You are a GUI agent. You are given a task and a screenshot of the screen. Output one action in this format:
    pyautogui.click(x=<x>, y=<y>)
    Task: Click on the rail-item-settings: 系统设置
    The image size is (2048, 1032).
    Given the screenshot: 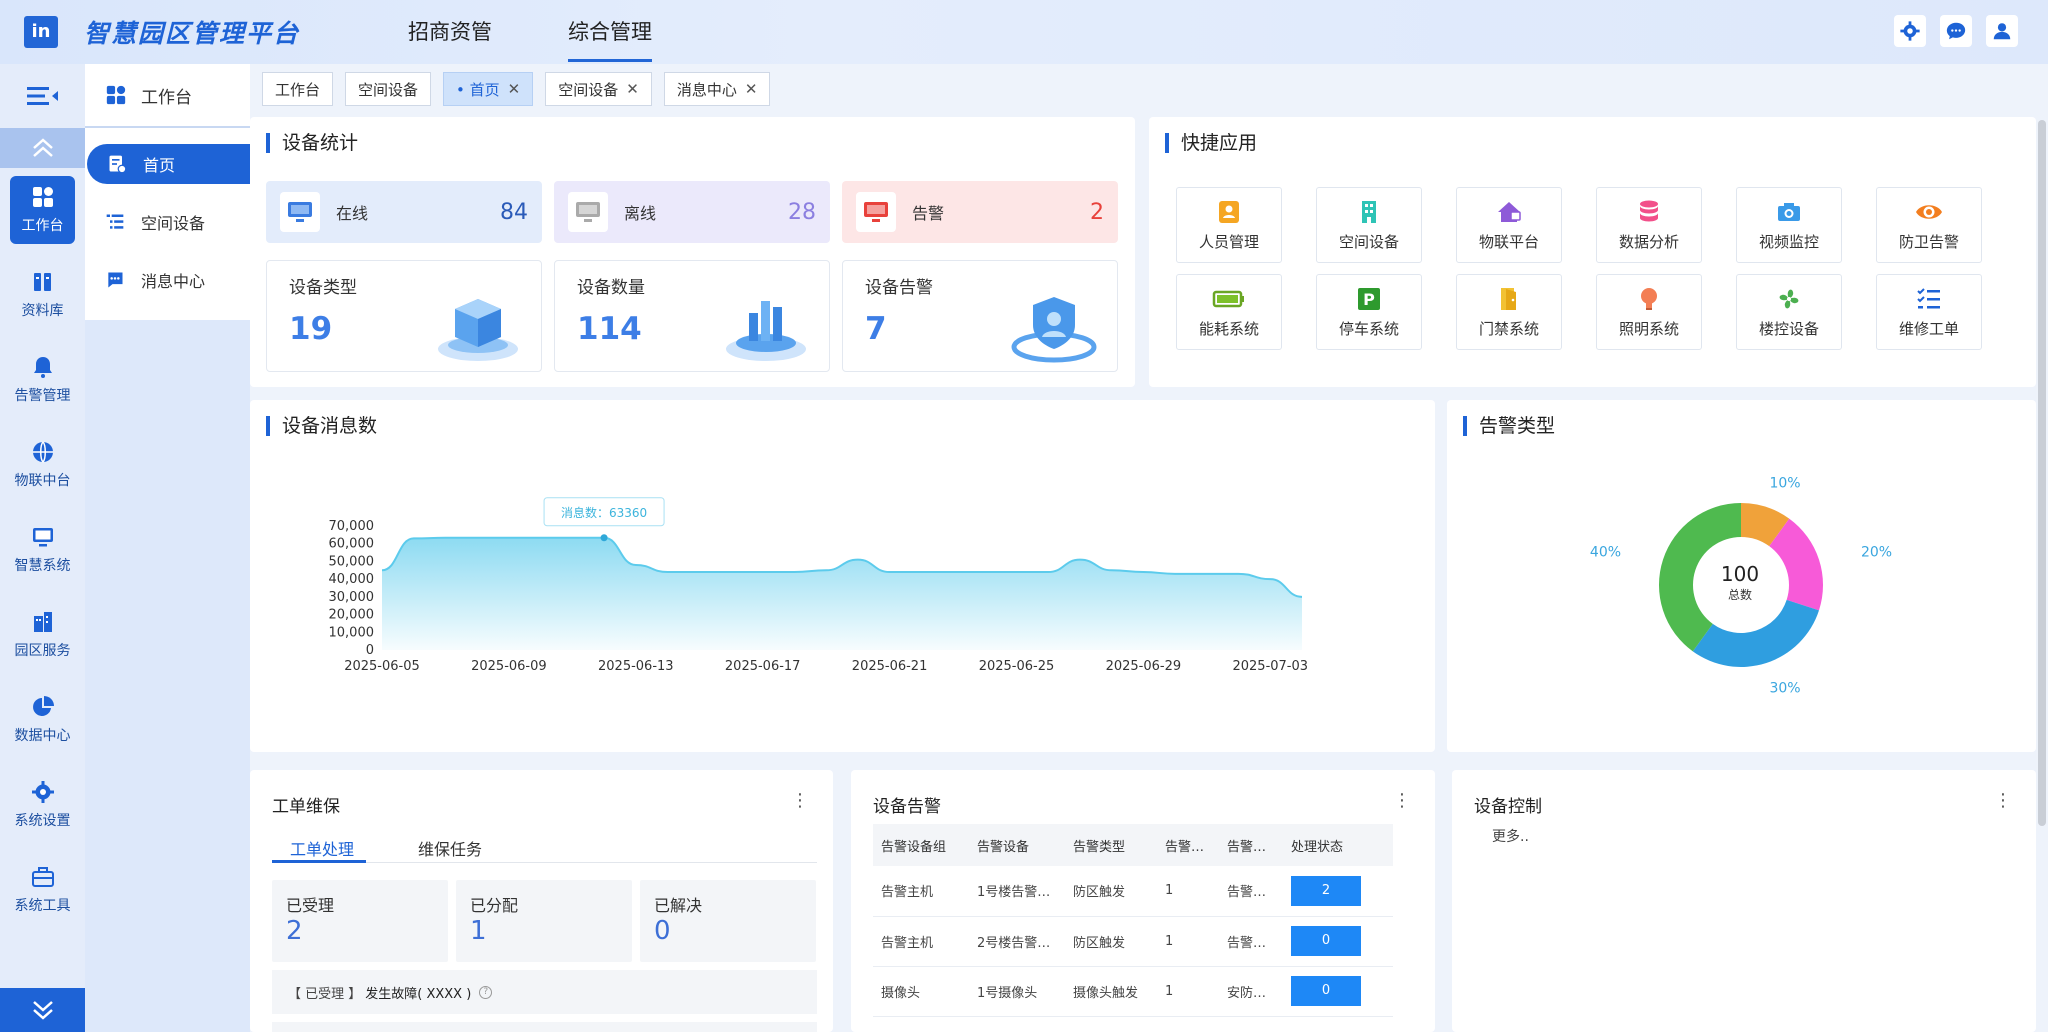 What is the action you would take?
    pyautogui.click(x=42, y=804)
    